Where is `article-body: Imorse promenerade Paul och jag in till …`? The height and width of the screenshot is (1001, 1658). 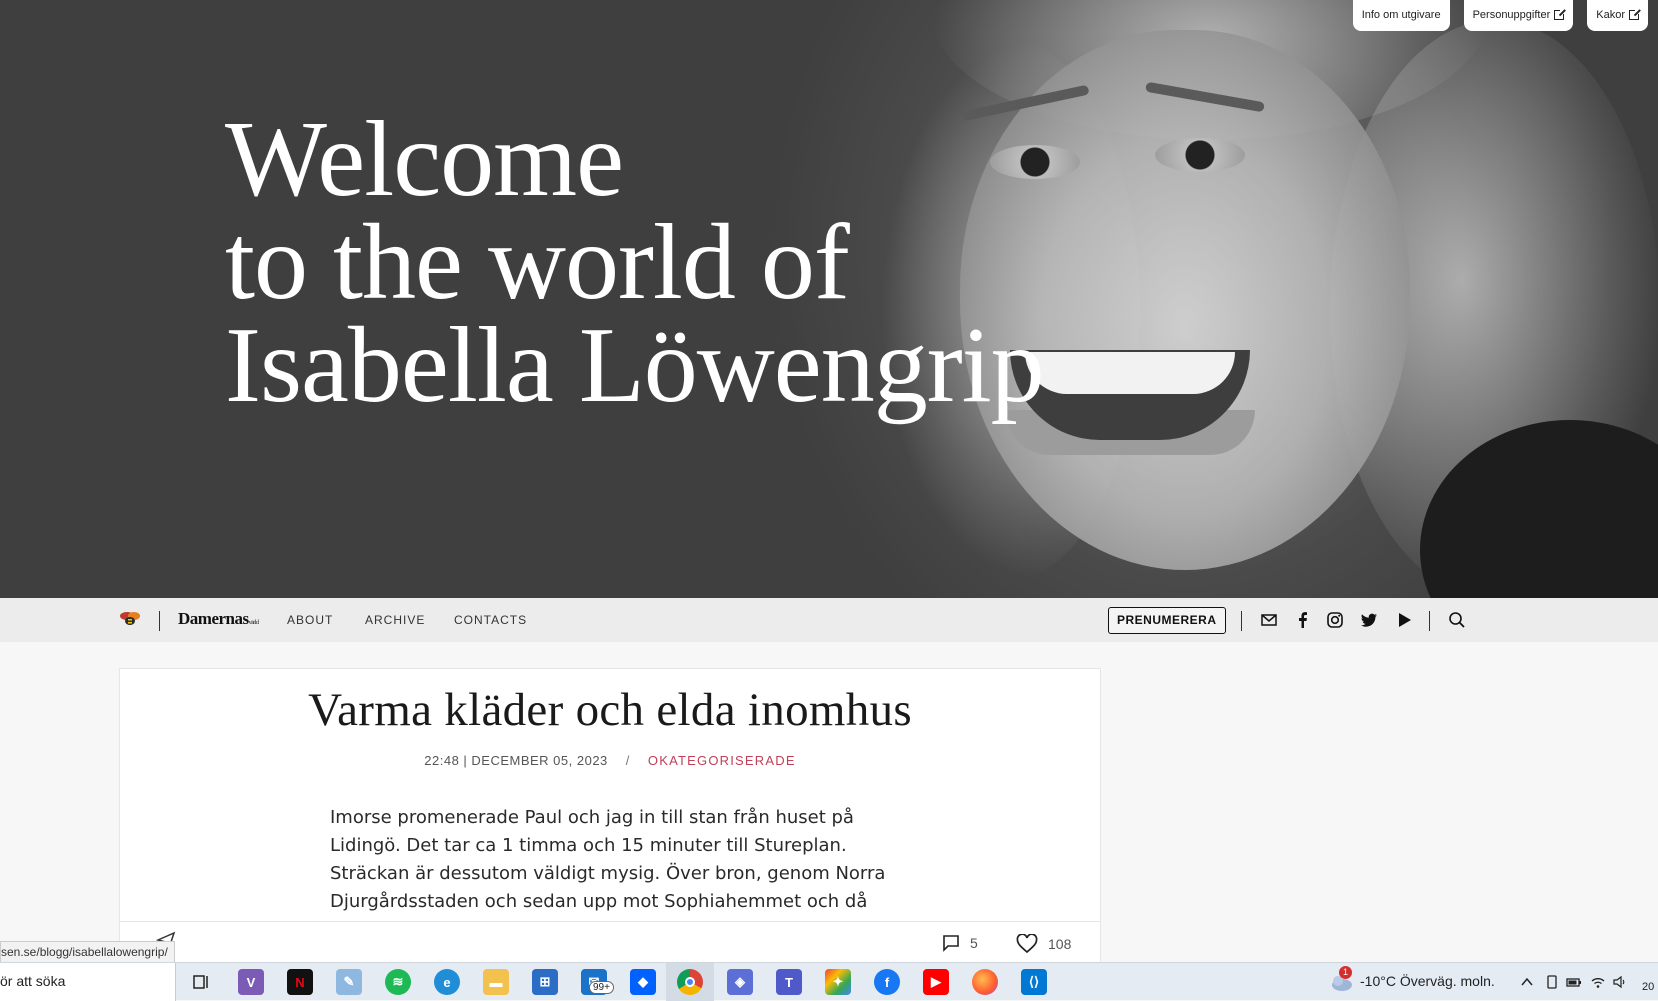
article-body: Imorse promenerade Paul och jag in till … is located at coordinates (610, 860).